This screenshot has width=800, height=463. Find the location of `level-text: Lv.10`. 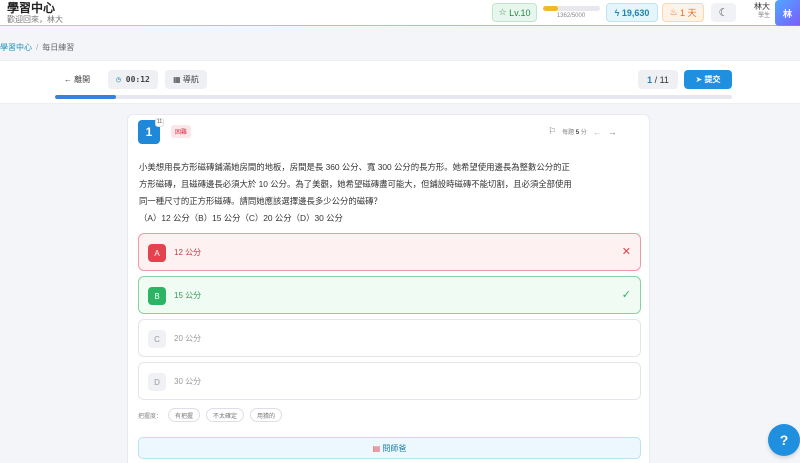

level-text: Lv.10 is located at coordinates (520, 12).